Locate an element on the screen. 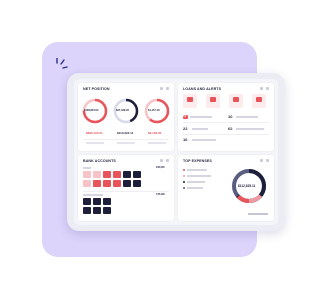  alert-count-5: 16 is located at coordinates (185, 139).